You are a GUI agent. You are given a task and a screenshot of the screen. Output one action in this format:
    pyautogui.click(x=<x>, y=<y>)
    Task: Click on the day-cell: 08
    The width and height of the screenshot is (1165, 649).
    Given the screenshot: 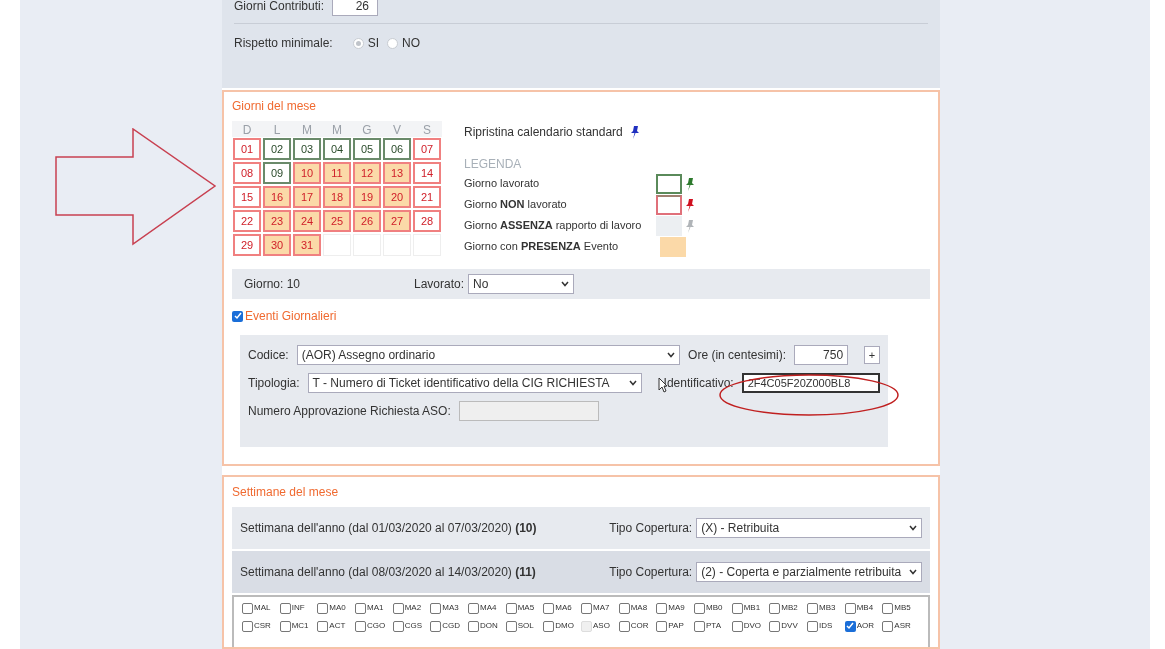 What is the action you would take?
    pyautogui.click(x=247, y=173)
    